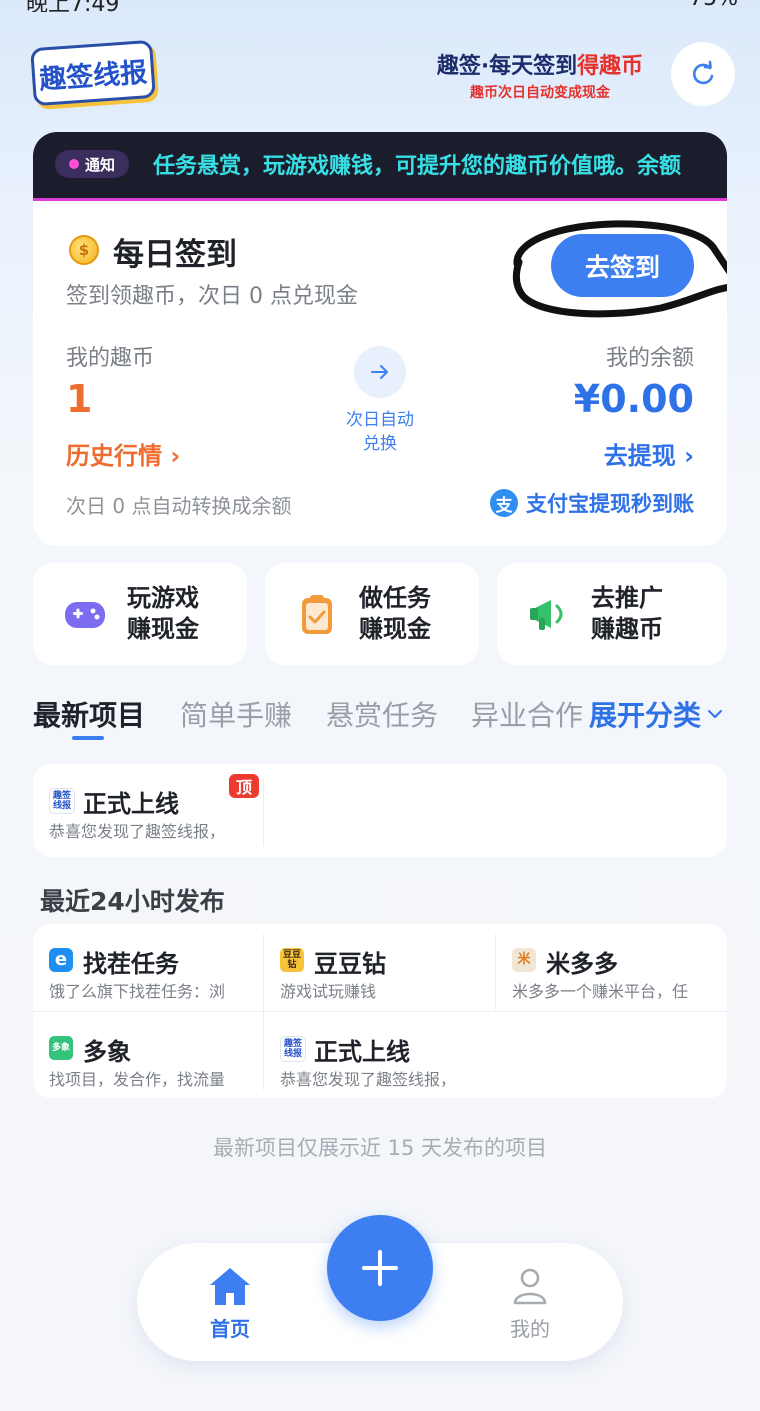 This screenshot has height=1411, width=760. Describe the element at coordinates (148, 1055) in the screenshot. I see `recent-item-duoxiang: 多象 多象 找项目，发合作，找流量` at that location.